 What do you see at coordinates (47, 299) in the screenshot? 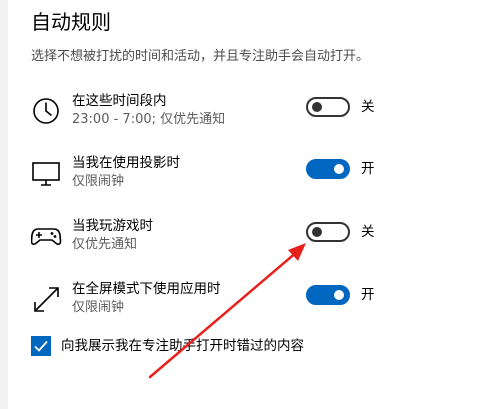
I see `fullscreen-icon` at bounding box center [47, 299].